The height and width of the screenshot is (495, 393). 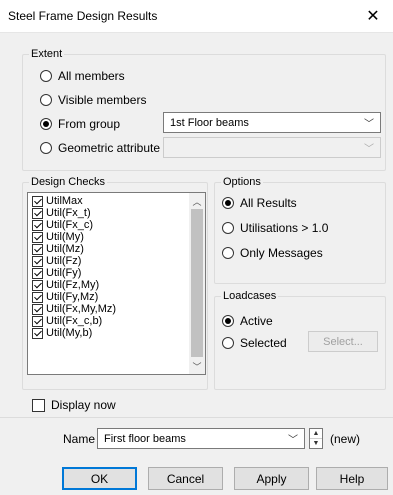 I want to click on list-item-label: Util(Mz), so click(x=65, y=249).